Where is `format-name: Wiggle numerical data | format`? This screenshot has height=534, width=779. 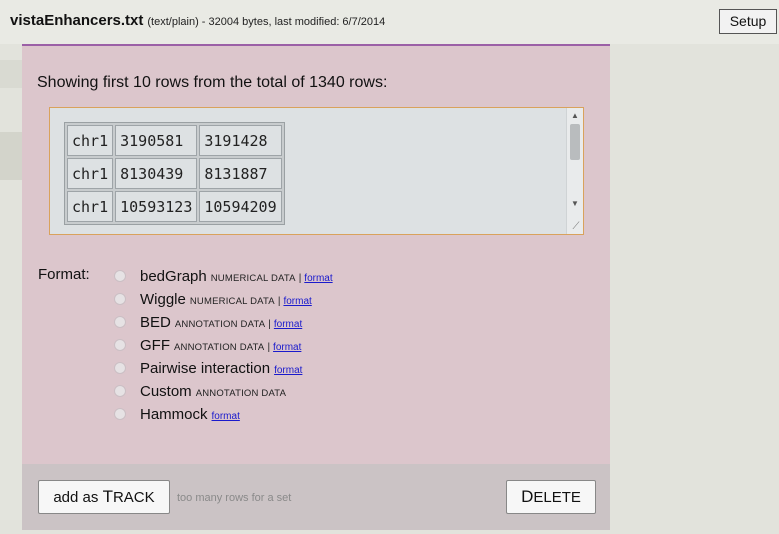 format-name: Wiggle numerical data | format is located at coordinates (226, 299).